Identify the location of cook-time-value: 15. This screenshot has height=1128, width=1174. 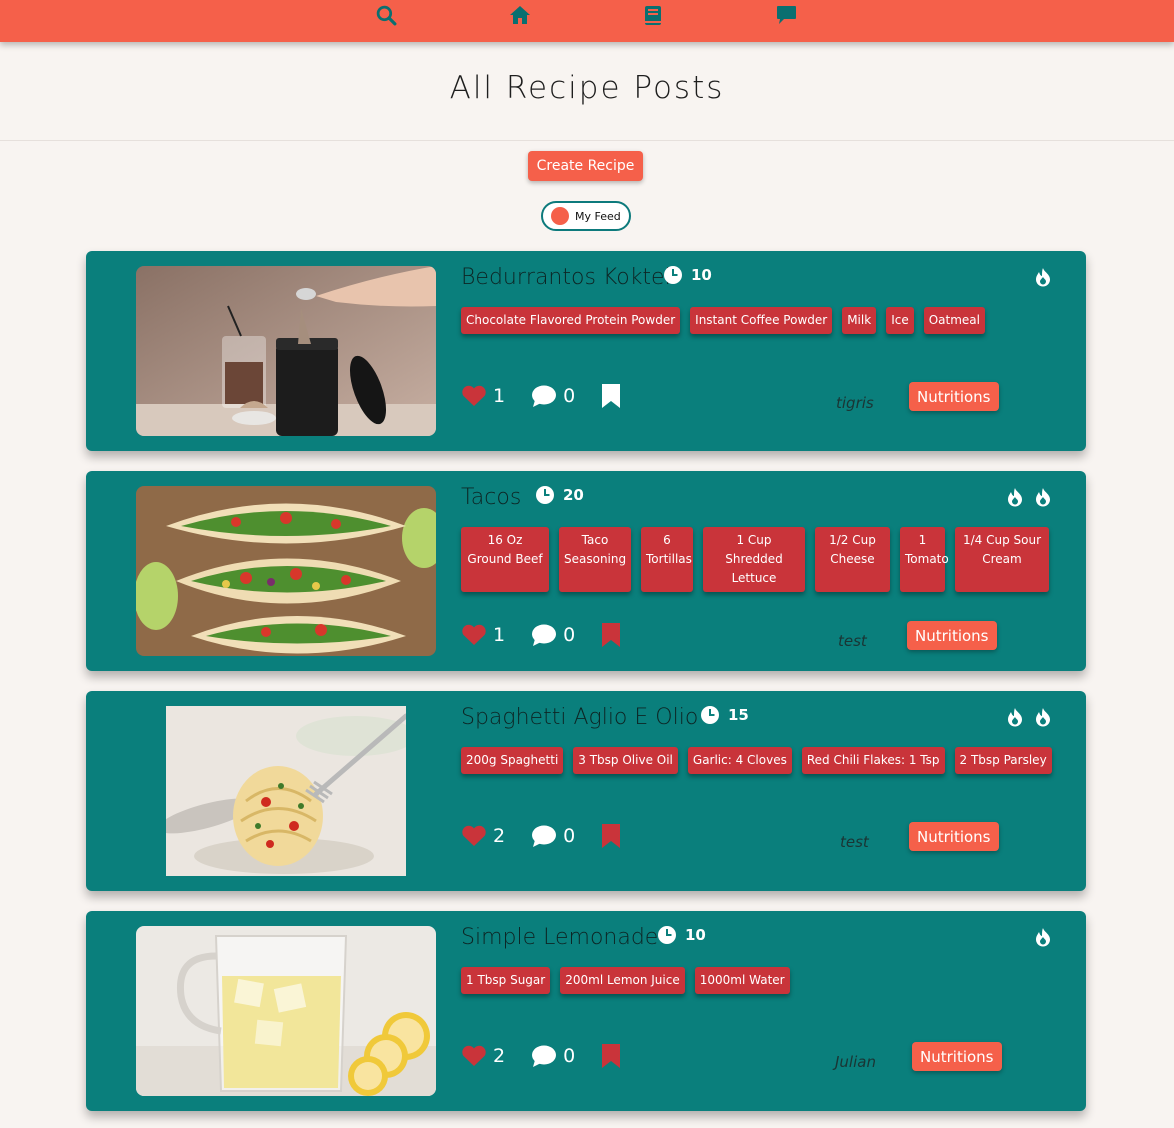
(738, 715).